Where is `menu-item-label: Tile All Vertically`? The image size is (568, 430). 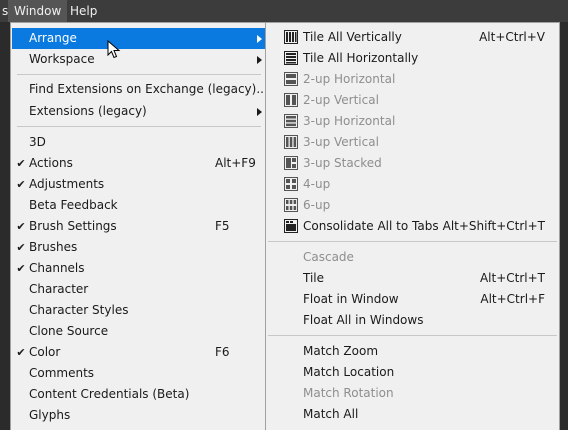 menu-item-label: Tile All Vertically is located at coordinates (352, 37).